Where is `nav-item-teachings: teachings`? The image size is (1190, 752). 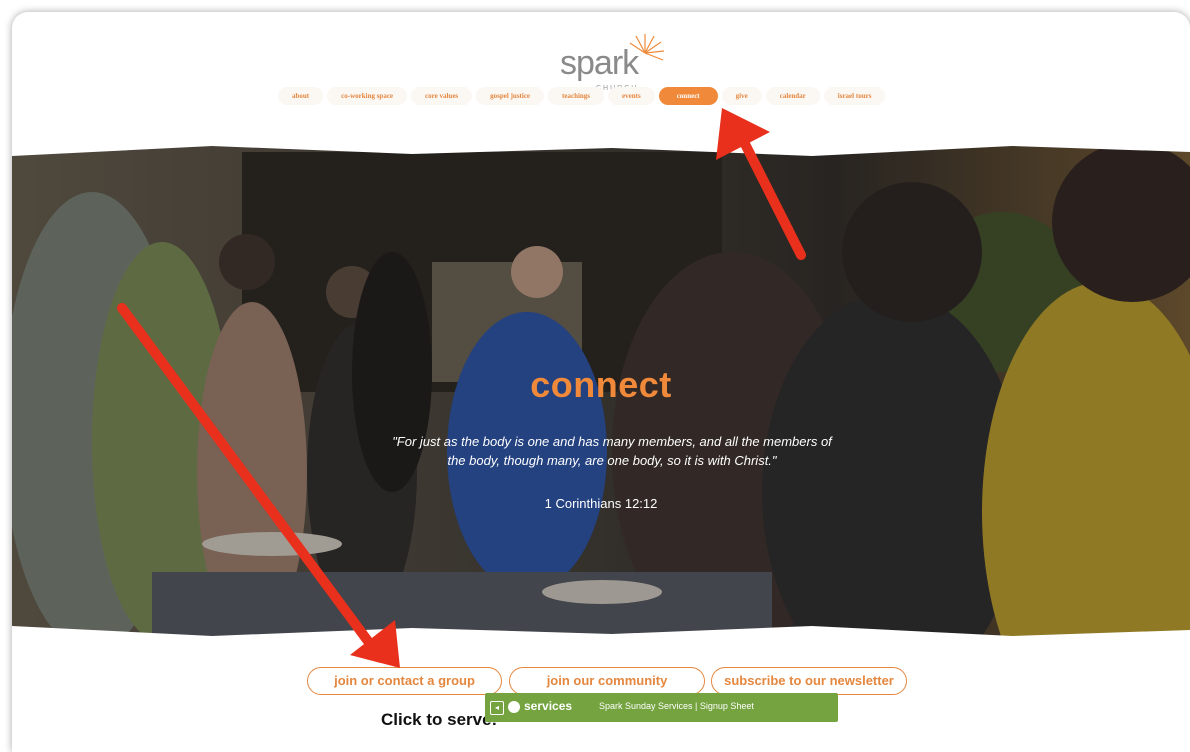
nav-item-teachings: teachings is located at coordinates (576, 96).